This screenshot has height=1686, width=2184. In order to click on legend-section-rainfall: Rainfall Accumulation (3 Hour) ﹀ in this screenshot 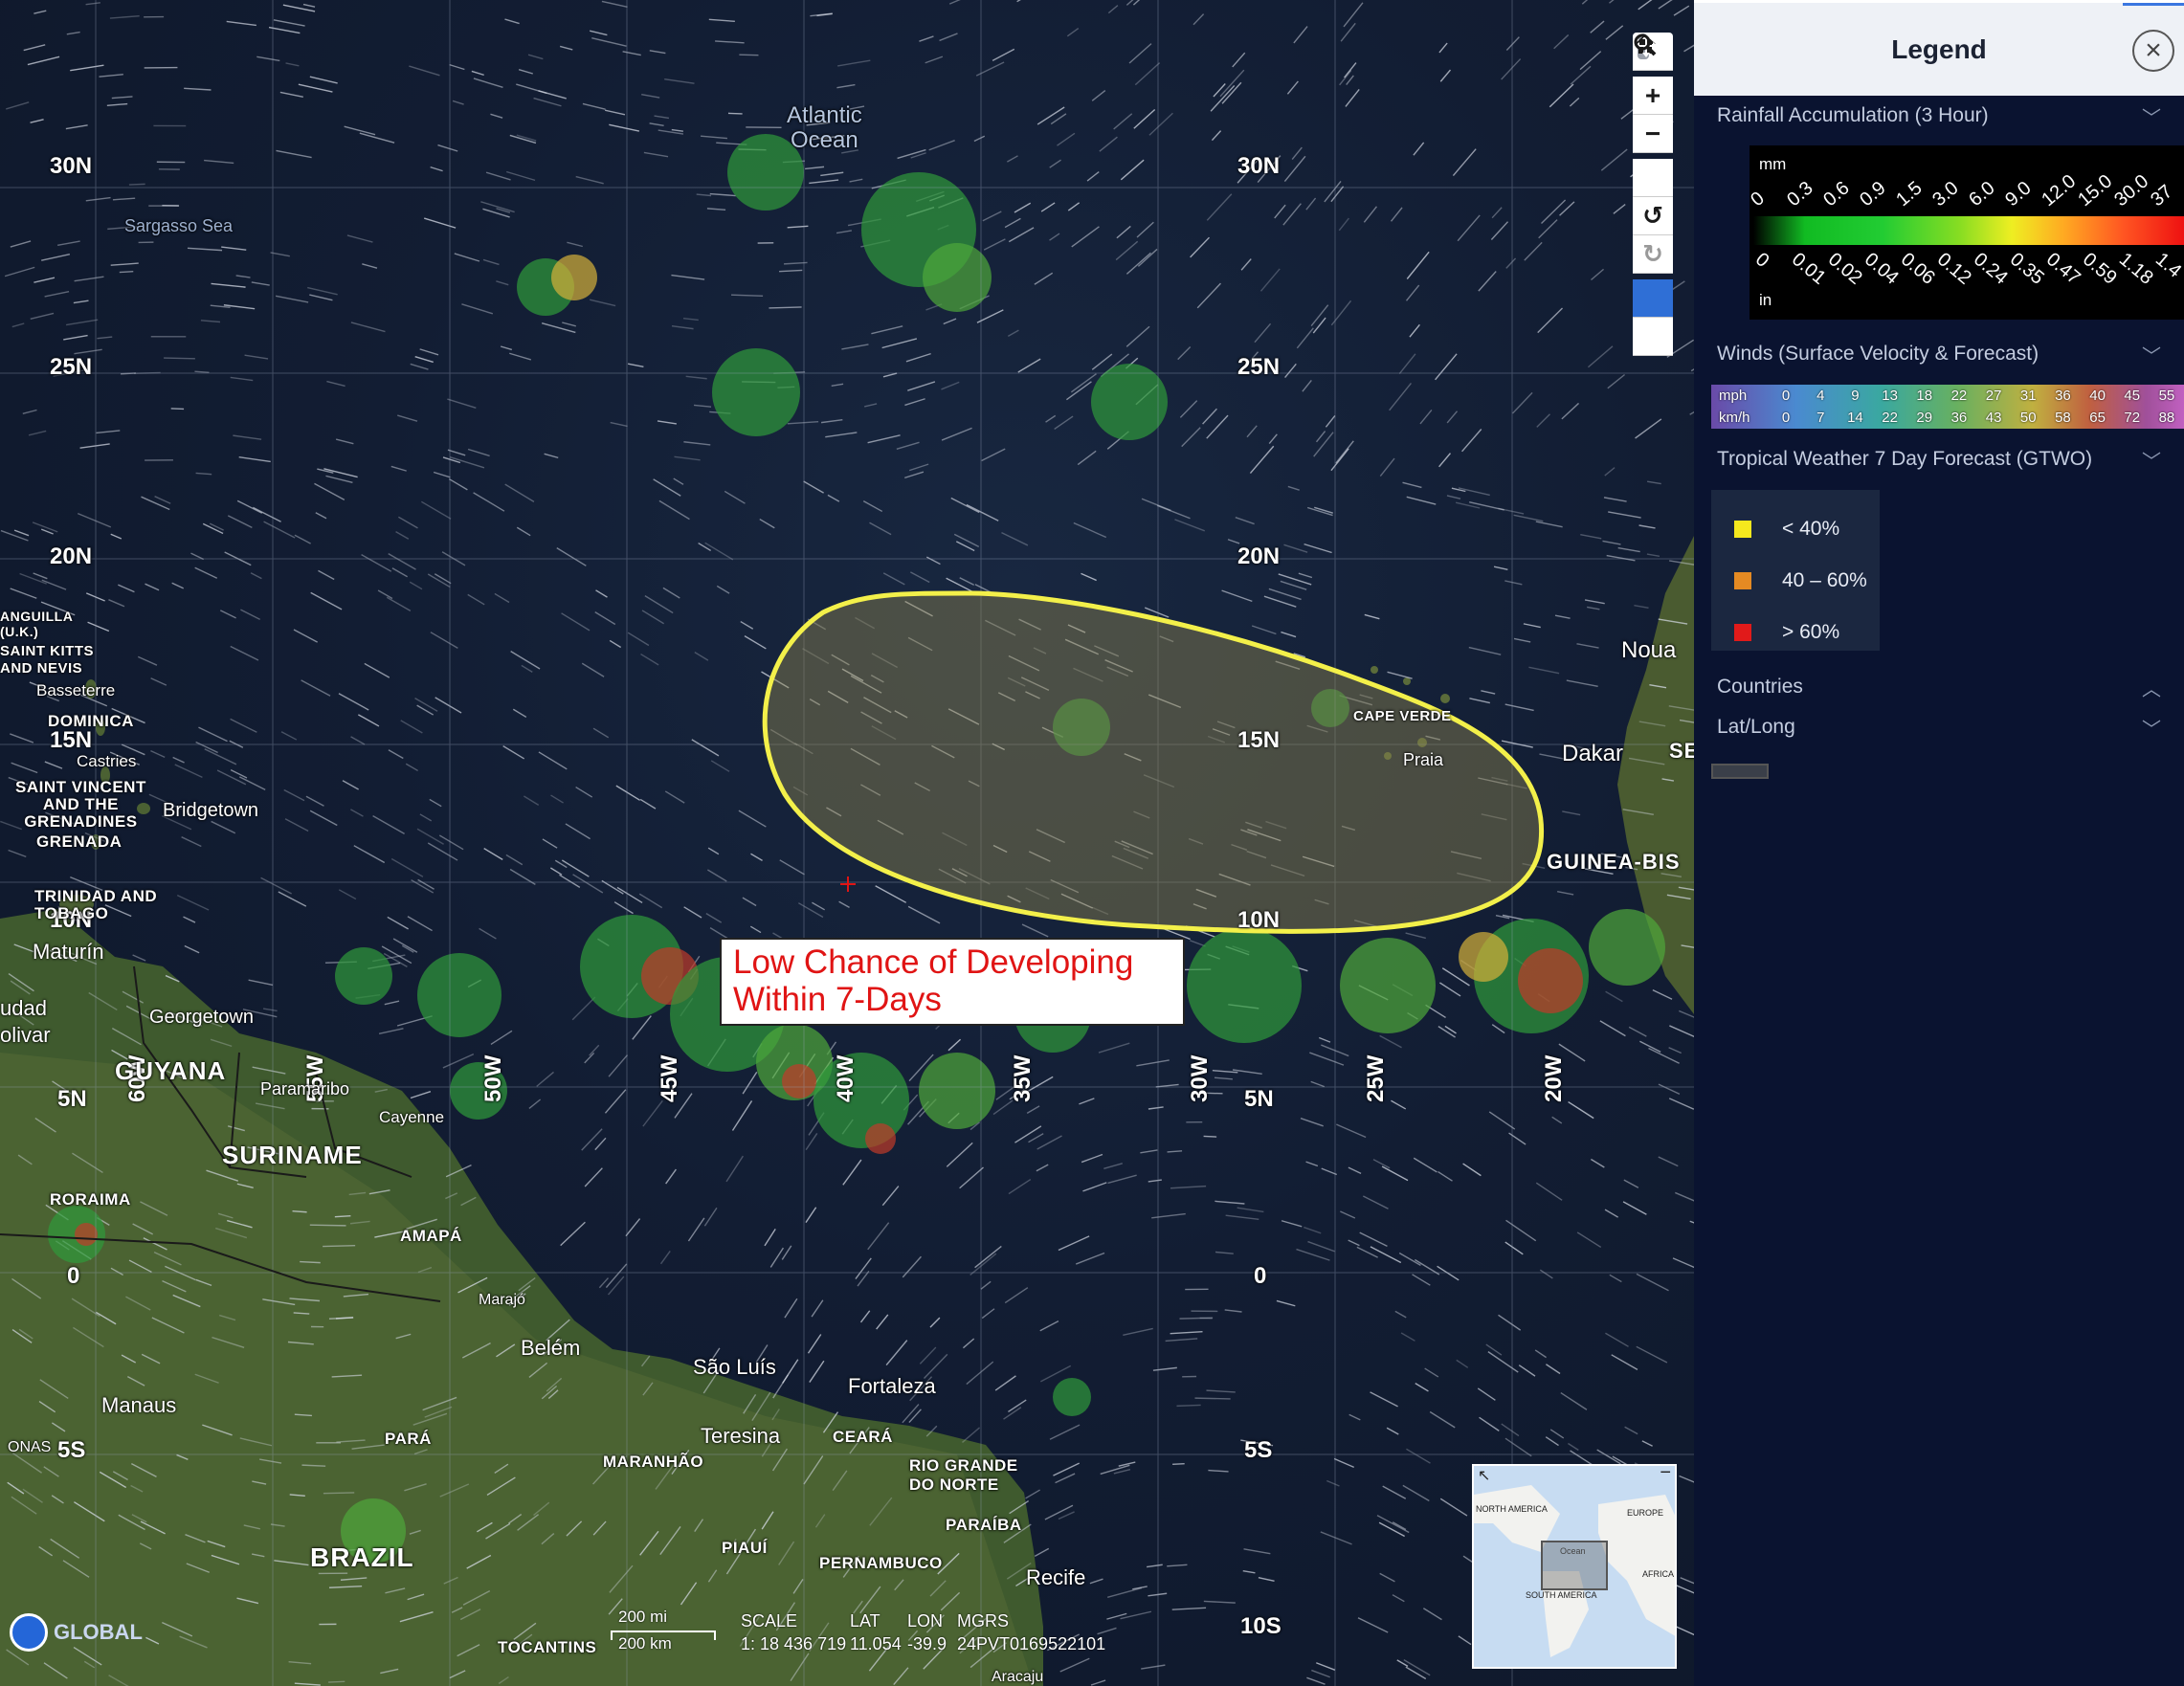, I will do `click(1939, 116)`.